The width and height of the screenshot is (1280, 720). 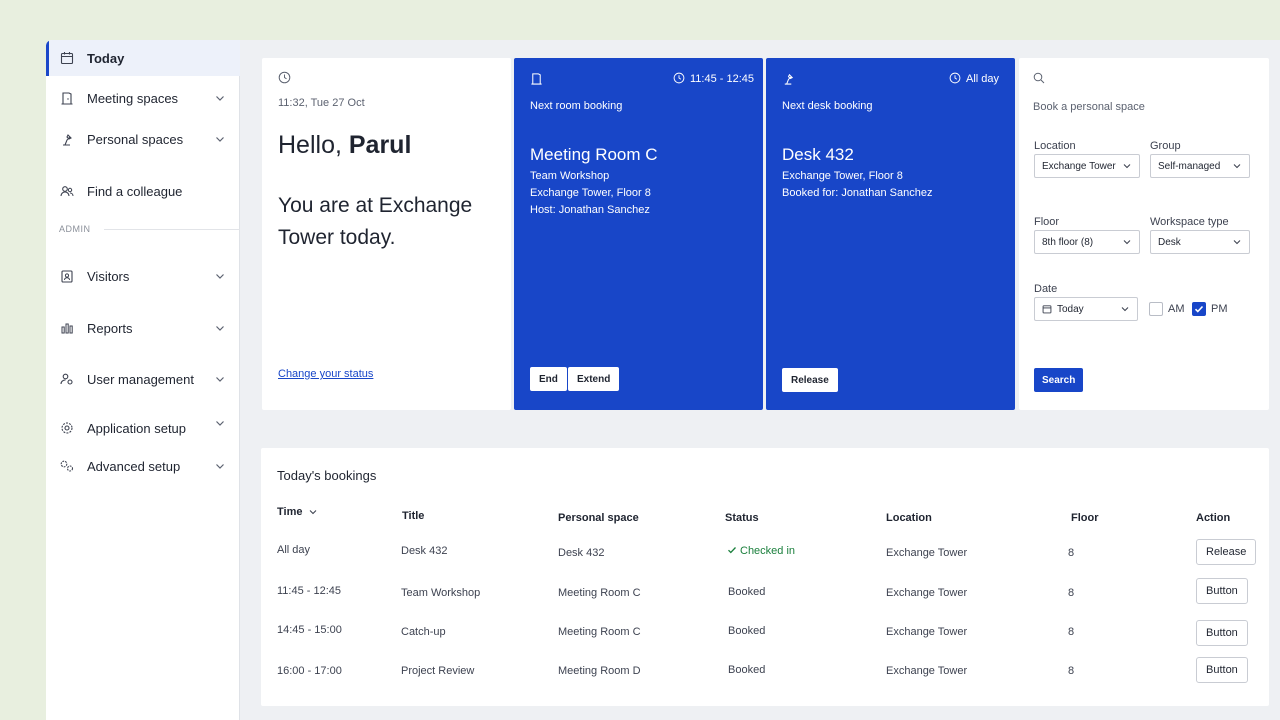 I want to click on cell-title: Desk 432, so click(x=424, y=551).